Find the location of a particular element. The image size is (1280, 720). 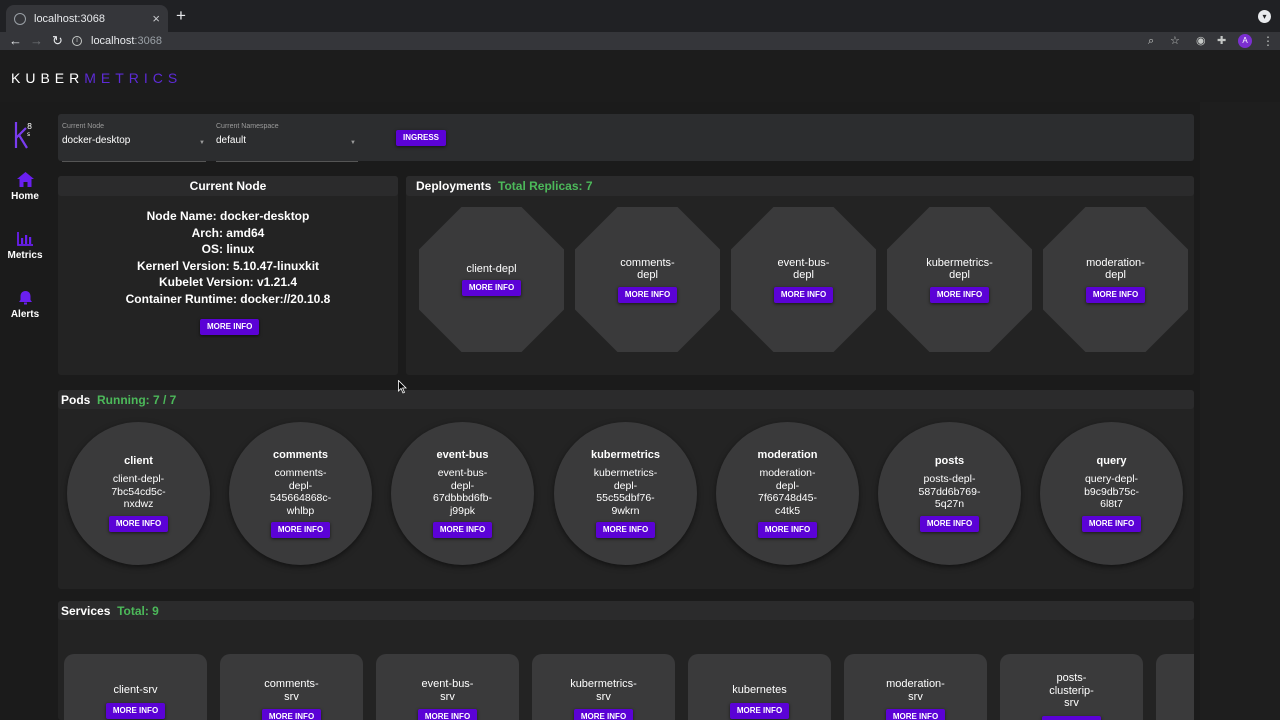

tab-close-icon: × is located at coordinates (156, 18).